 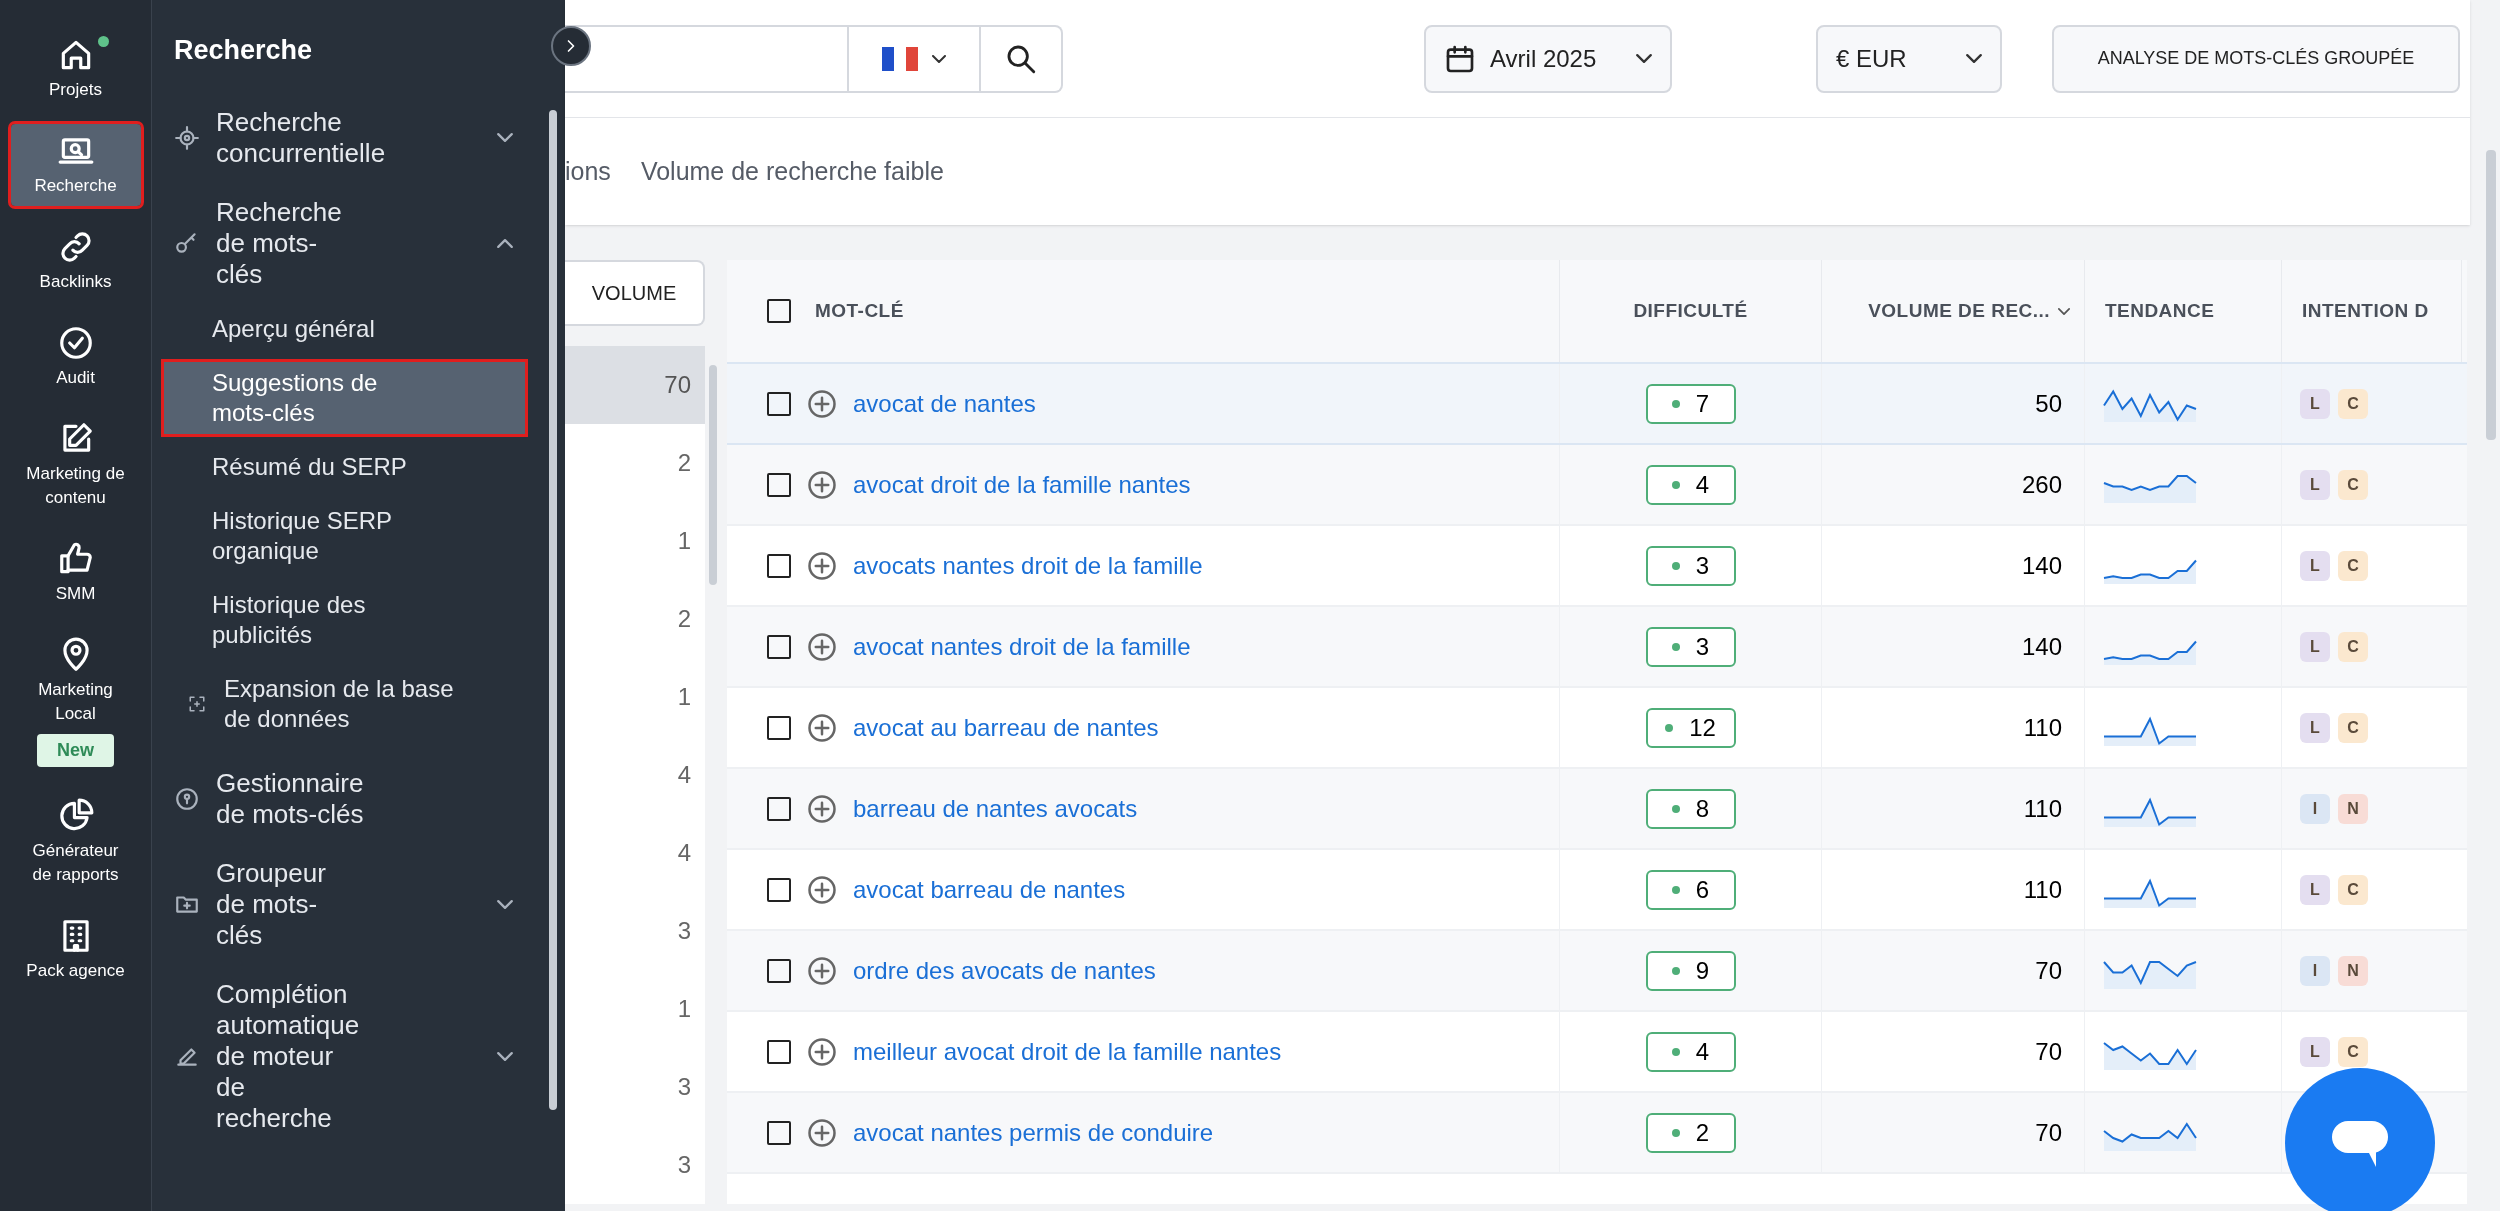 What do you see at coordinates (2041, 646) in the screenshot?
I see `table-cell-text: 140` at bounding box center [2041, 646].